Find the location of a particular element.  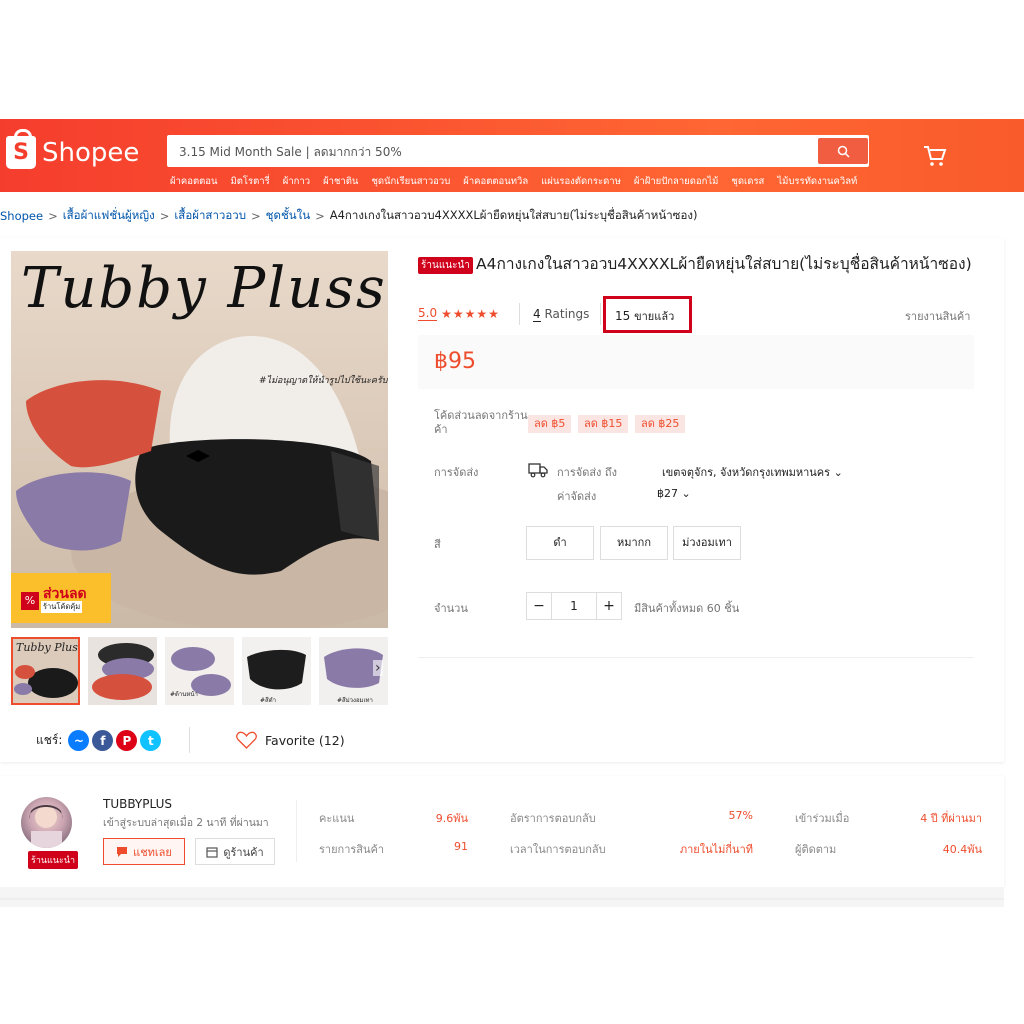

ship-to-dropdown: เขตจตุจักร, จังหวัดกรุงเทพมหานคร ⌄ is located at coordinates (752, 472).